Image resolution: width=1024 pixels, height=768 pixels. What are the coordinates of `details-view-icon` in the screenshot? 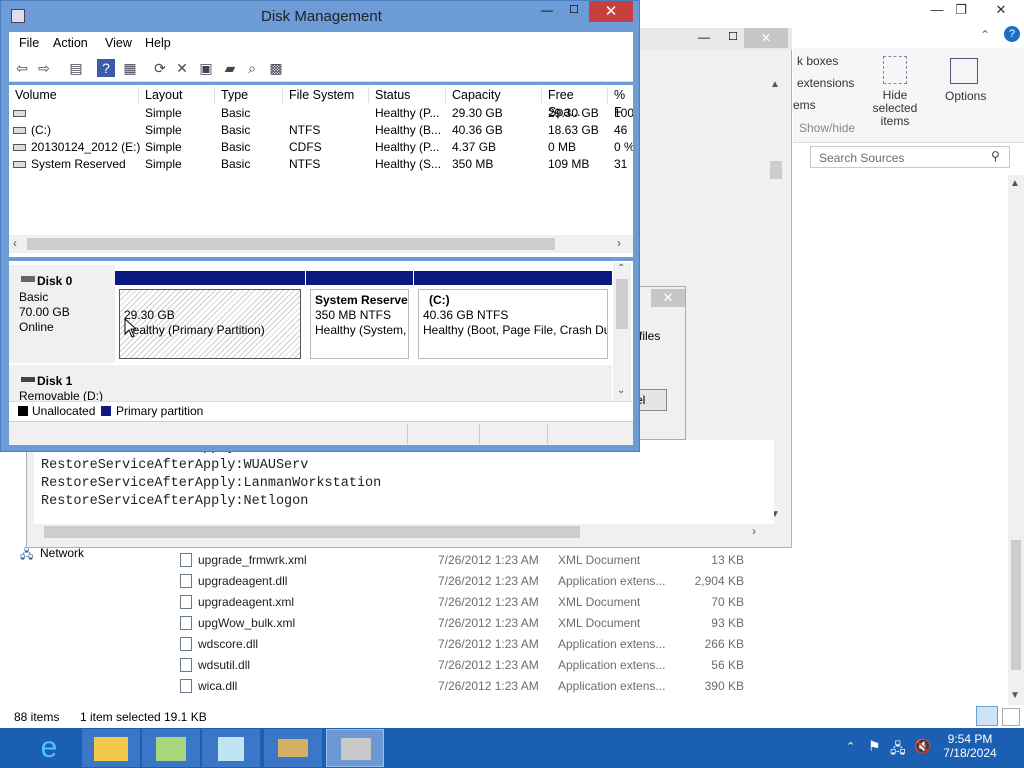 It's located at (987, 716).